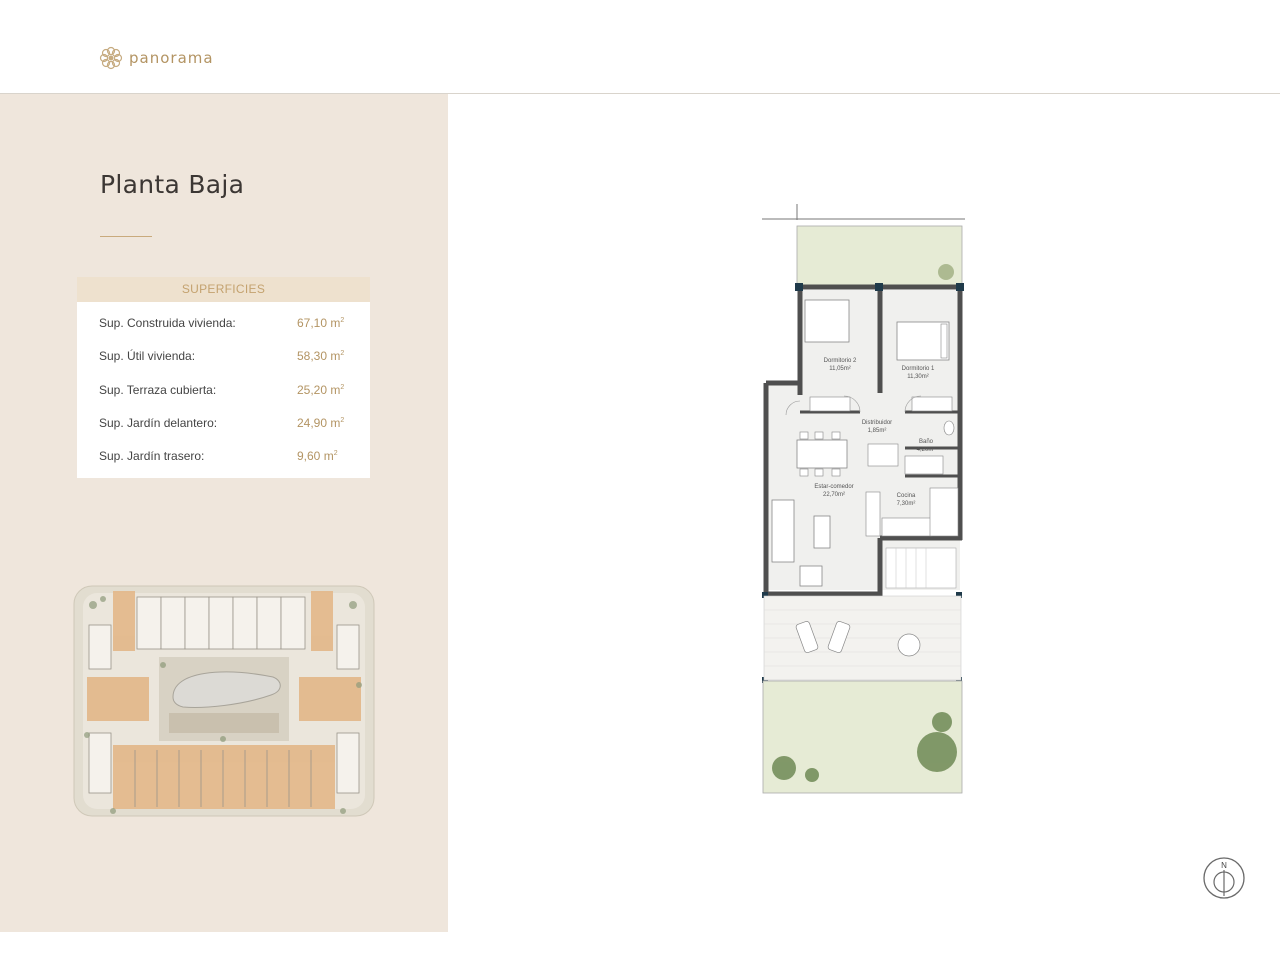 The width and height of the screenshot is (1280, 960). What do you see at coordinates (321, 356) in the screenshot?
I see `row-value: 58,30 m2` at bounding box center [321, 356].